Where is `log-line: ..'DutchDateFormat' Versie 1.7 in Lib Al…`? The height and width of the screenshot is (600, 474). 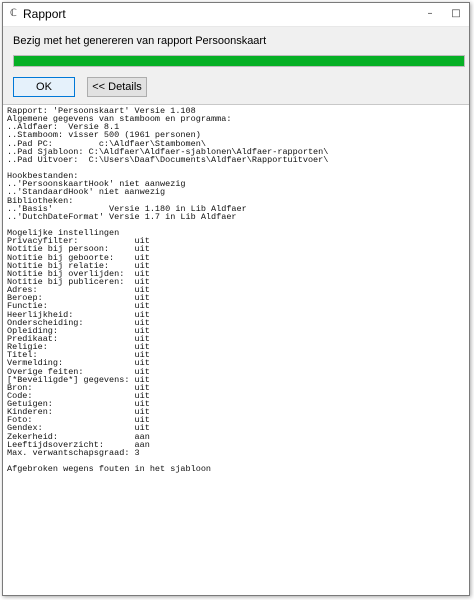 log-line: ..'DutchDateFormat' Versie 1.7 in Lib Al… is located at coordinates (122, 216).